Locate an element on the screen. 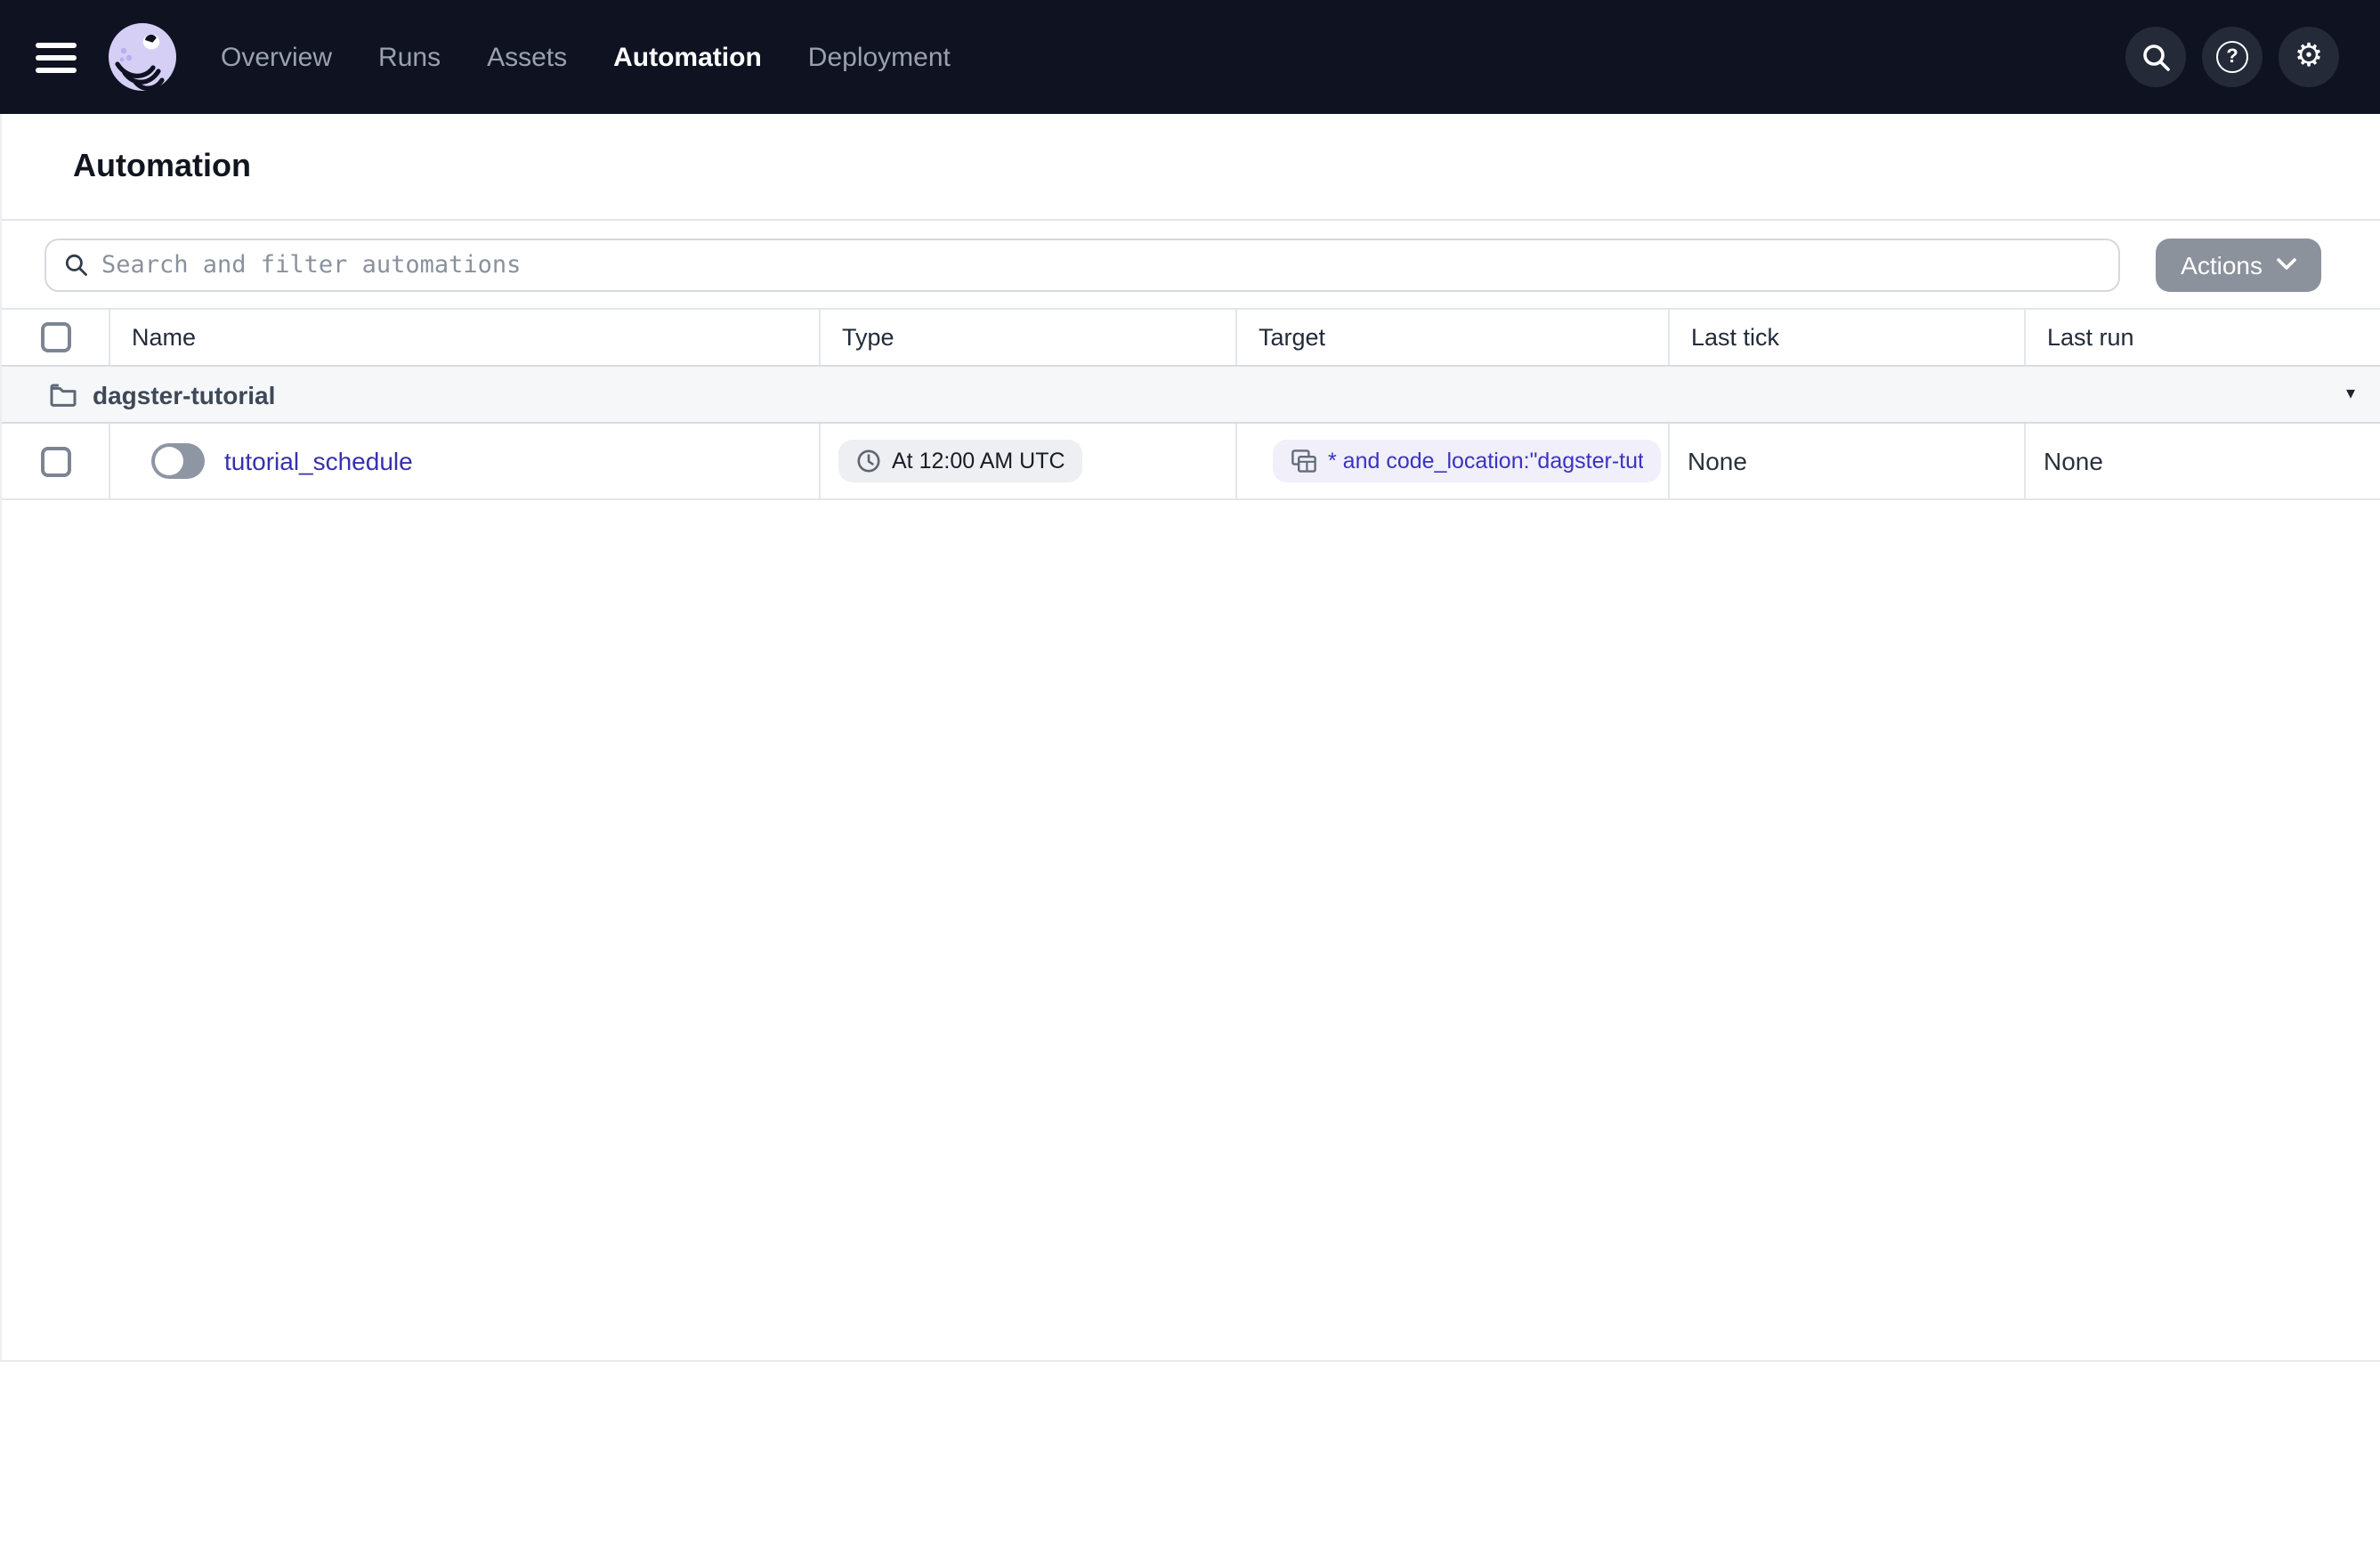 The image size is (2380, 1554). type-cell: At 12:00 AM UTC is located at coordinates (1027, 461).